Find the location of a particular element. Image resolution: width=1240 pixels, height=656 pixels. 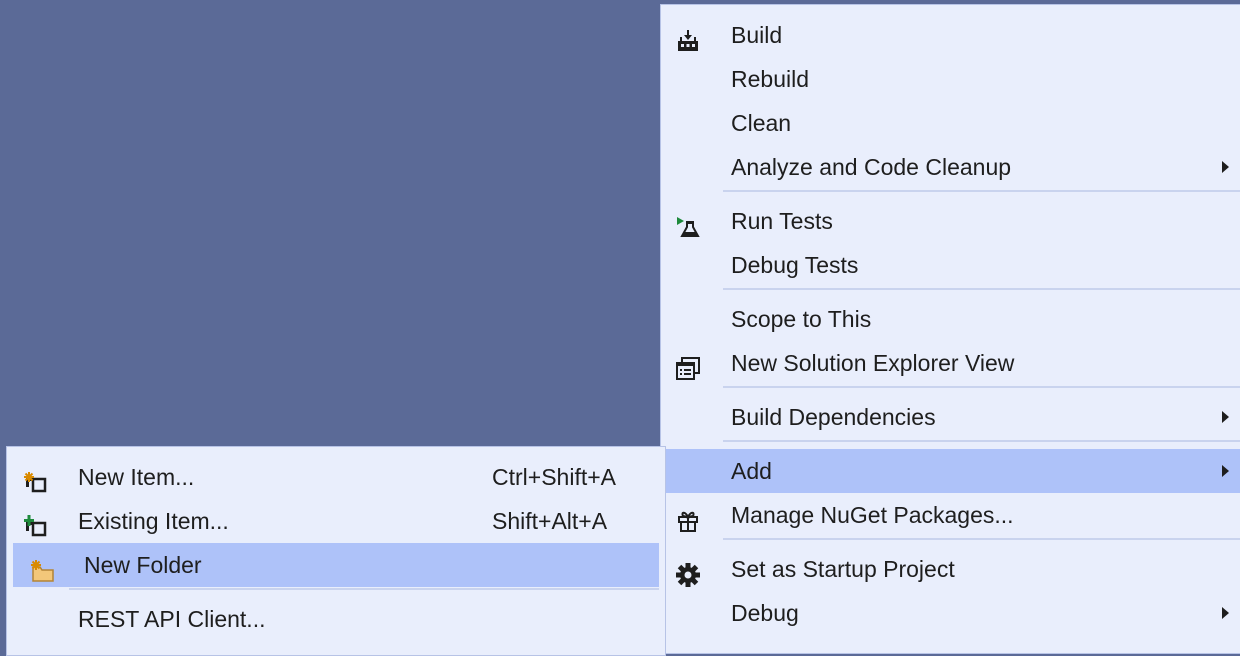

menu-item-rebuild: Rebuild is located at coordinates (950, 79).